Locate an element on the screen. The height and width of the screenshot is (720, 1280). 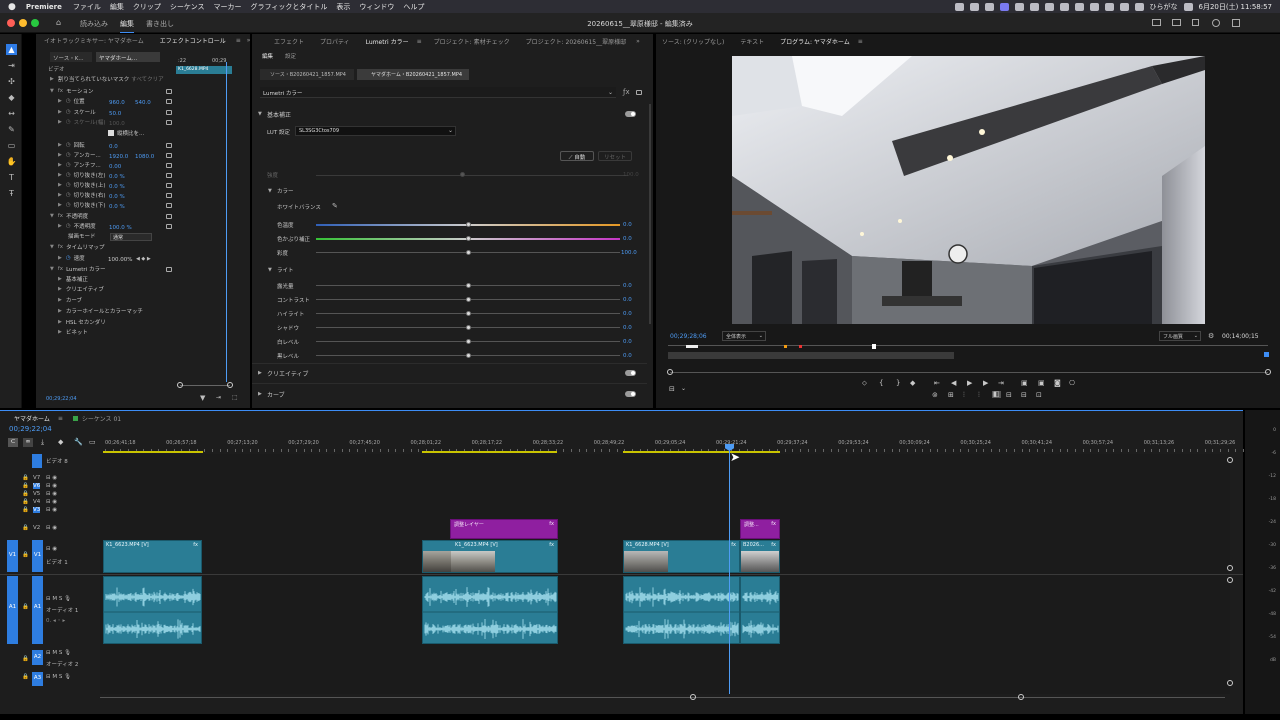
ec-row-opacity-group: ▼ fx 不透明度 is located at coordinates (69, 216).